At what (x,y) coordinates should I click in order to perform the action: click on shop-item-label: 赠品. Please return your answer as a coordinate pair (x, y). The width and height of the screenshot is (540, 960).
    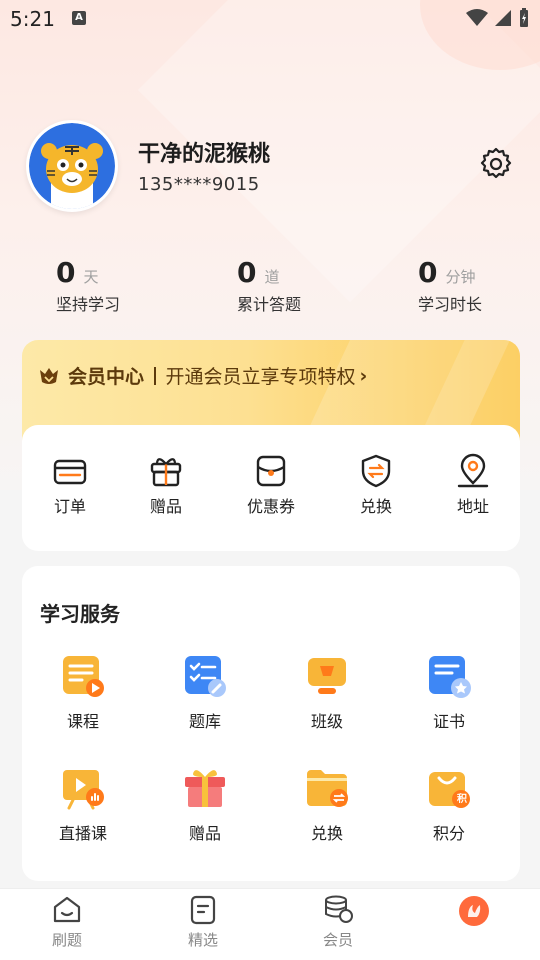
    Looking at the image, I should click on (165, 506).